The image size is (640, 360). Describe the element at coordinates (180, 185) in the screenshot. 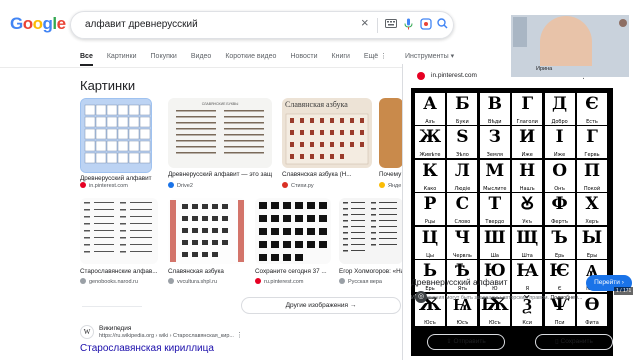

I see `image-source-2: Drive2` at that location.